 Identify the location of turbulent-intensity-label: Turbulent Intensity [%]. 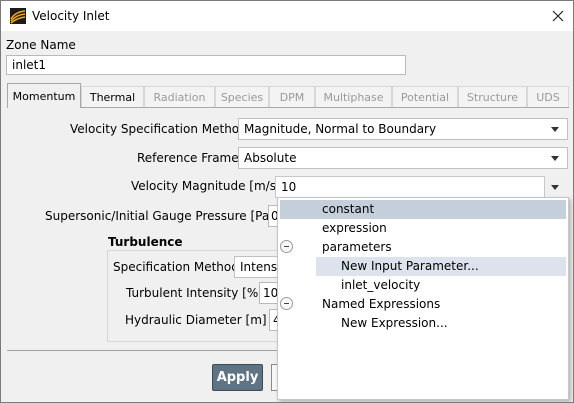
(194, 293).